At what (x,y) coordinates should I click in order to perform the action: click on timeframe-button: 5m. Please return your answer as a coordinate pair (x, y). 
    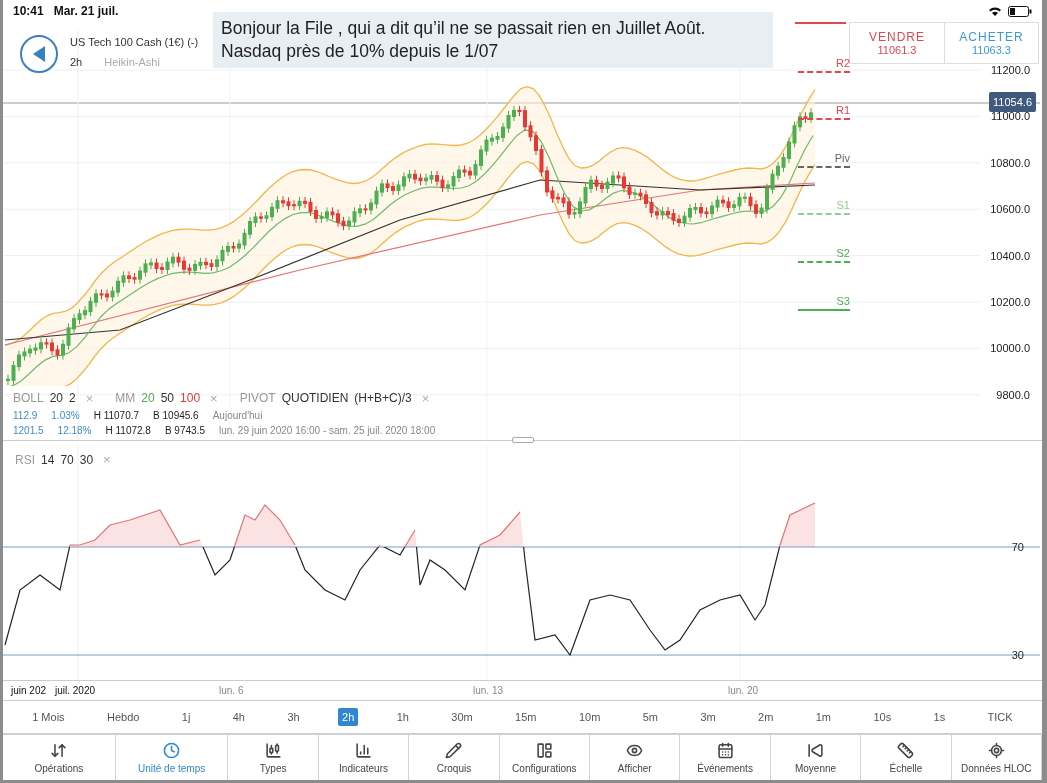
    Looking at the image, I should click on (650, 717).